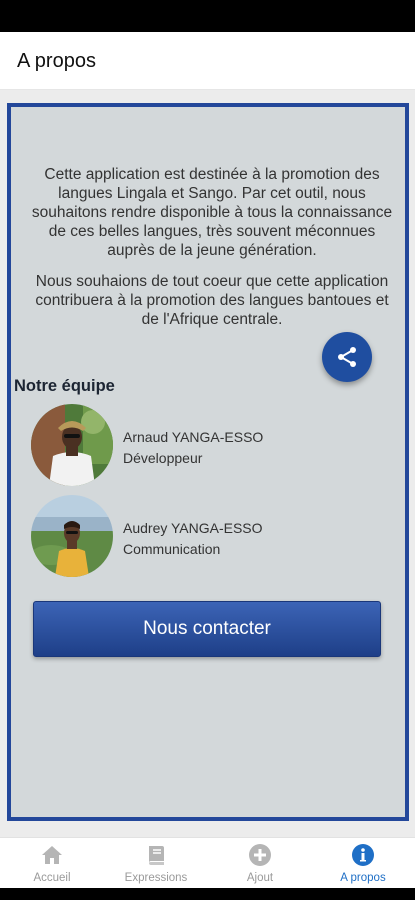 The width and height of the screenshot is (415, 900). I want to click on member-role: Communication, so click(172, 549).